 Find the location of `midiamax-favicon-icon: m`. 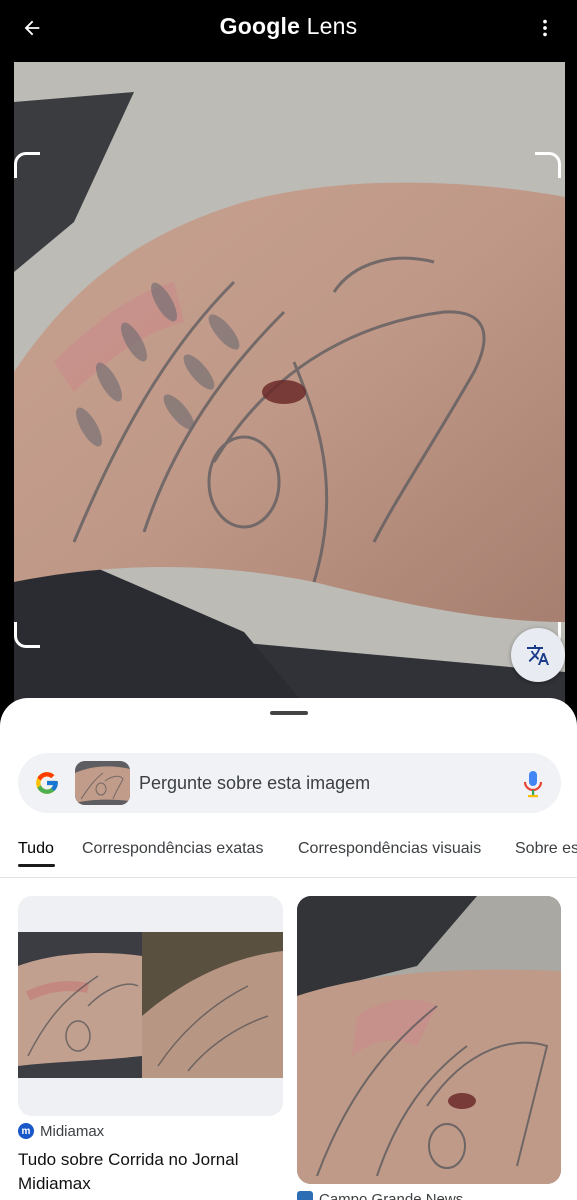

midiamax-favicon-icon: m is located at coordinates (26, 1131).